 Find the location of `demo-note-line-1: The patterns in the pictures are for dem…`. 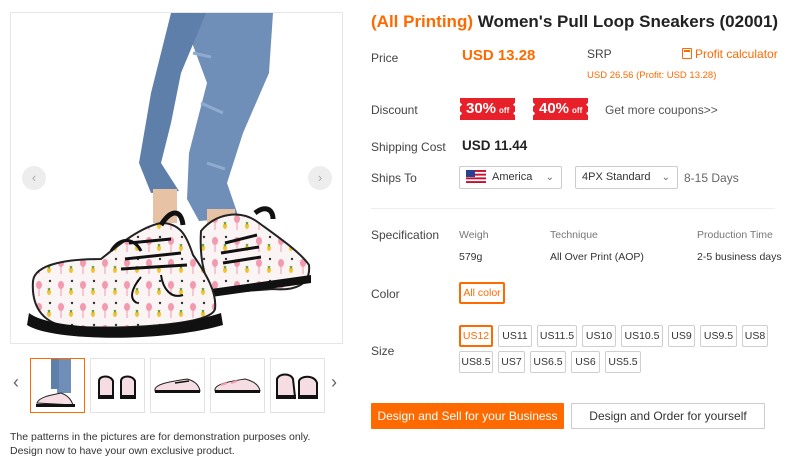

demo-note-line-1: The patterns in the pictures are for dem… is located at coordinates (160, 437).